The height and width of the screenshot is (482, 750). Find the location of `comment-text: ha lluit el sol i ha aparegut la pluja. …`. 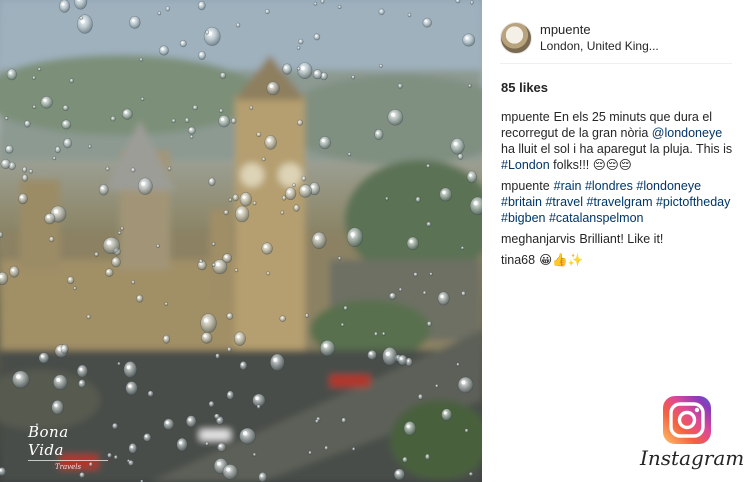

comment-text: ha lluit el sol i ha aparegut la pluja. … is located at coordinates (617, 149).